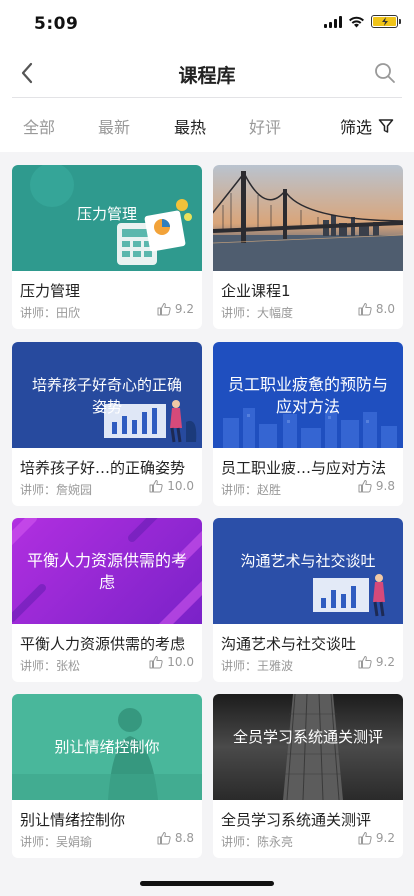 This screenshot has width=414, height=896. What do you see at coordinates (385, 73) in the screenshot?
I see `search-icon` at bounding box center [385, 73].